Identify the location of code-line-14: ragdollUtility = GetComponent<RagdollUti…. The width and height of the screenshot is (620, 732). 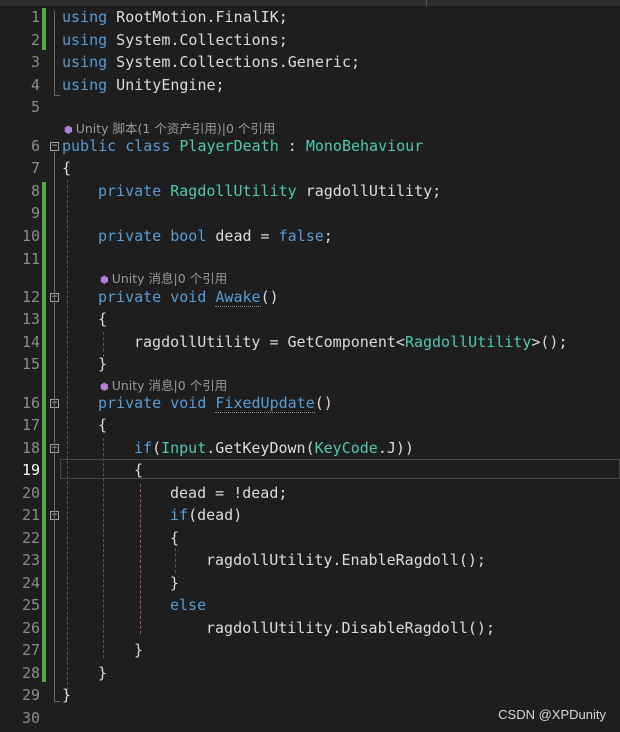
(351, 342).